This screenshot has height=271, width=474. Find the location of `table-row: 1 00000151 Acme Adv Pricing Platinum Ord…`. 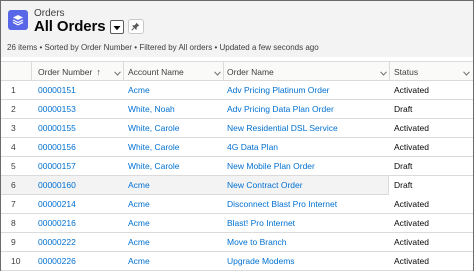

table-row: 1 00000151 Acme Adv Pricing Platinum Ord… is located at coordinates (237, 90).